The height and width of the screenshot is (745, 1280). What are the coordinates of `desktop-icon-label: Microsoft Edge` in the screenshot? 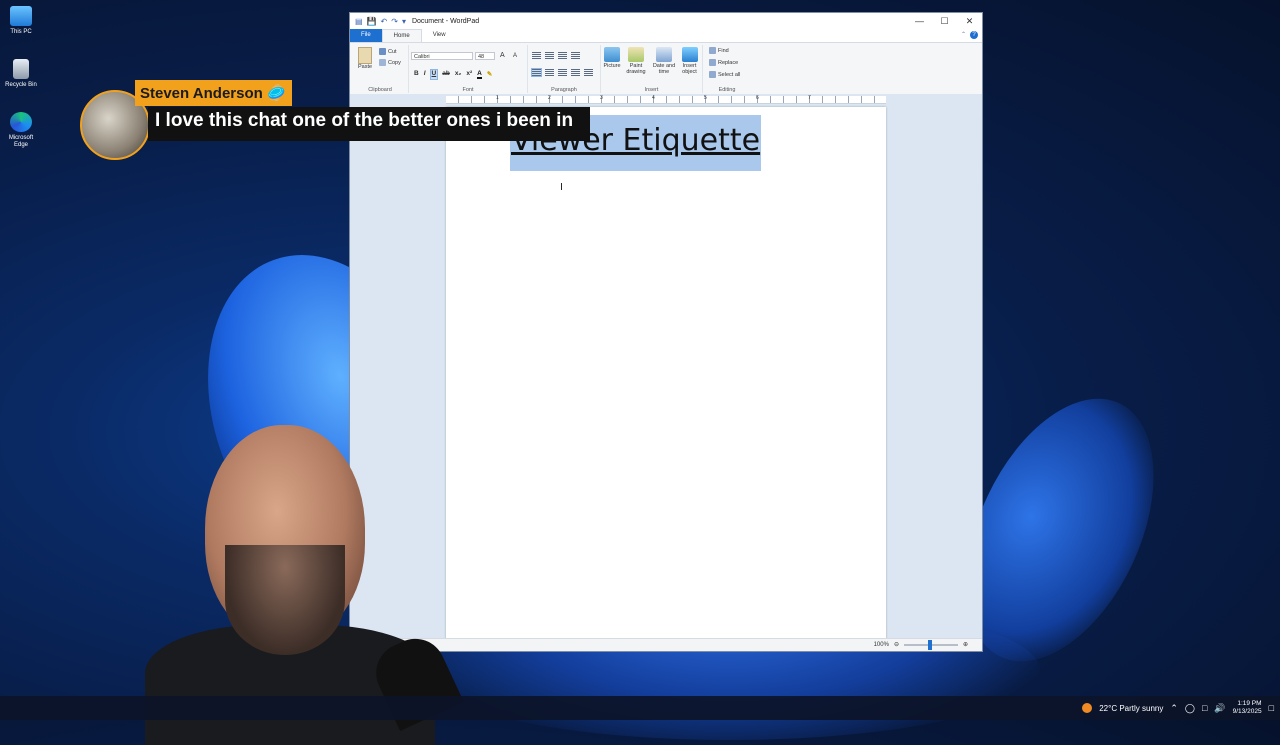 It's located at (21, 141).